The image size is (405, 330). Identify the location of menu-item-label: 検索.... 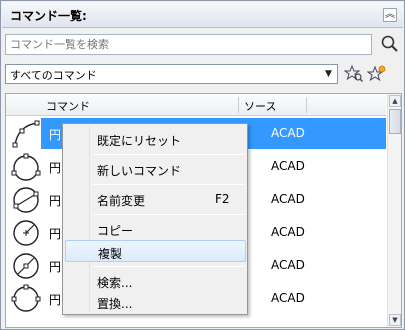
(115, 283).